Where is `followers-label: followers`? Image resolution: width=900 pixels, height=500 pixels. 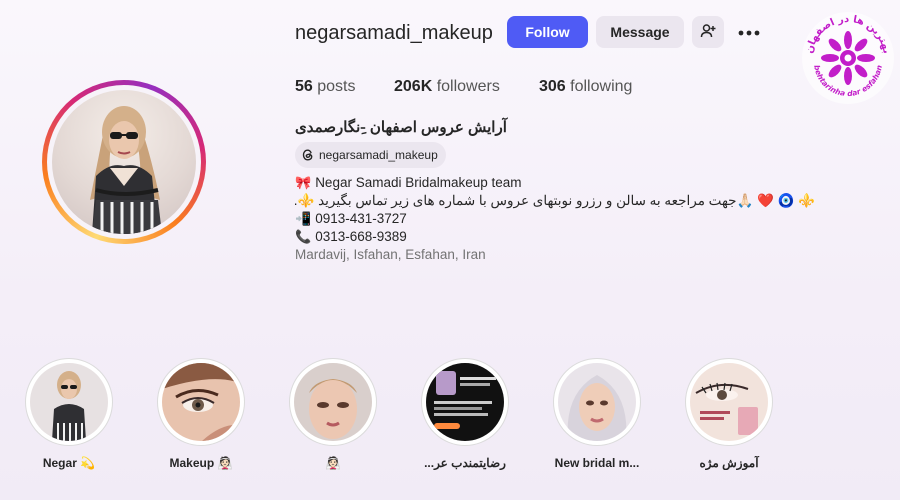 followers-label: followers is located at coordinates (468, 86).